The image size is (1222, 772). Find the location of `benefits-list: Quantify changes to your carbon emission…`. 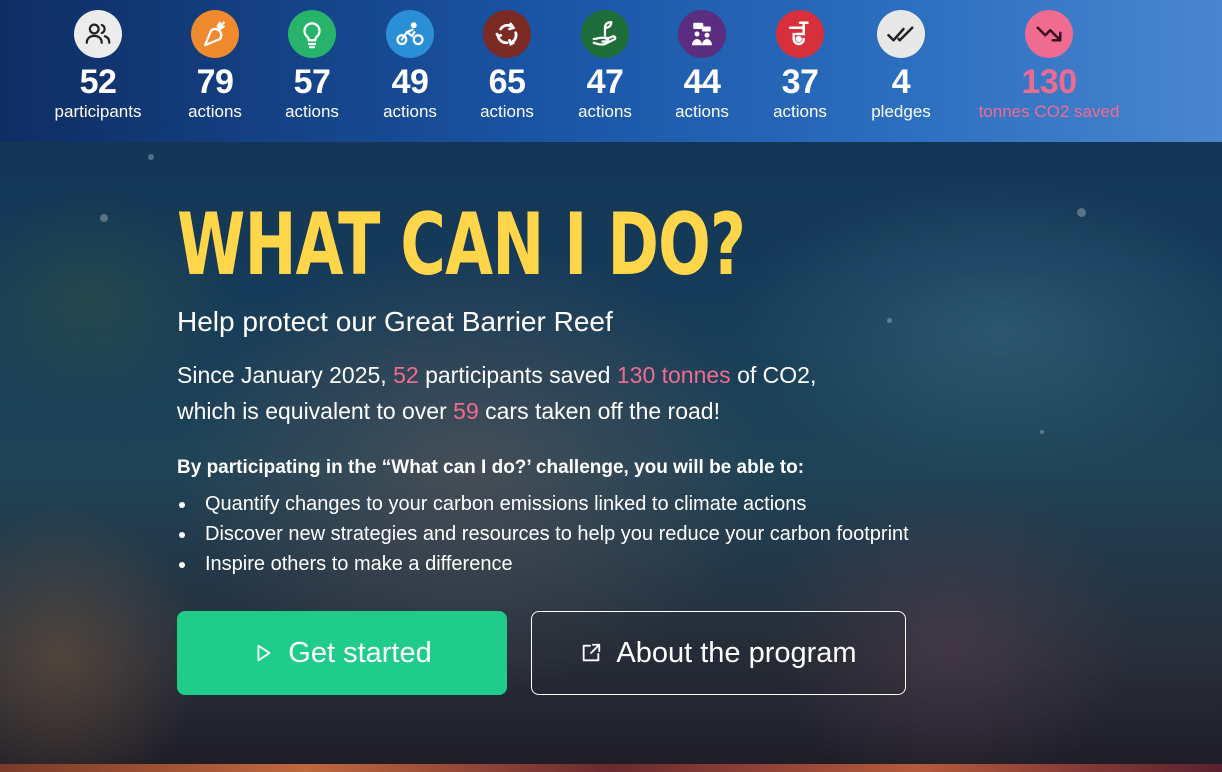

benefits-list: Quantify changes to your carbon emission… is located at coordinates (627, 534).